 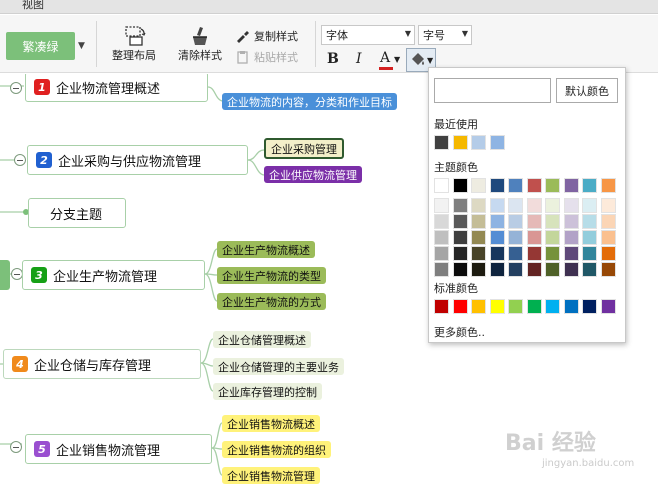 What do you see at coordinates (391, 60) in the screenshot?
I see `font-color-button: A ▼` at bounding box center [391, 60].